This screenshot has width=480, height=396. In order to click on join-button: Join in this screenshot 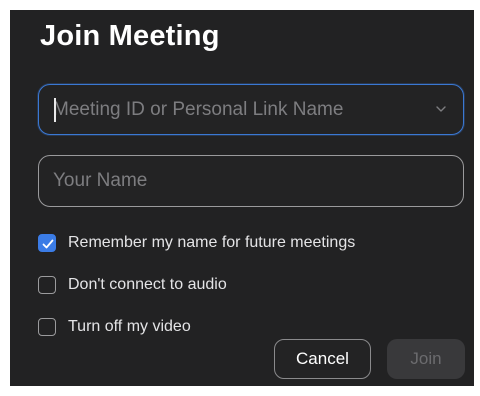, I will do `click(426, 359)`.